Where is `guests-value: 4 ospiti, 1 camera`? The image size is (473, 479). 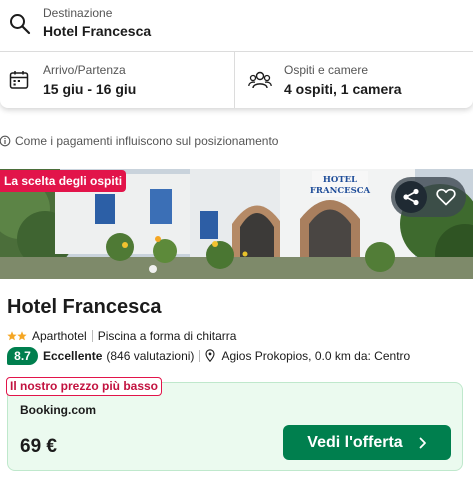 guests-value: 4 ospiti, 1 camera is located at coordinates (343, 89).